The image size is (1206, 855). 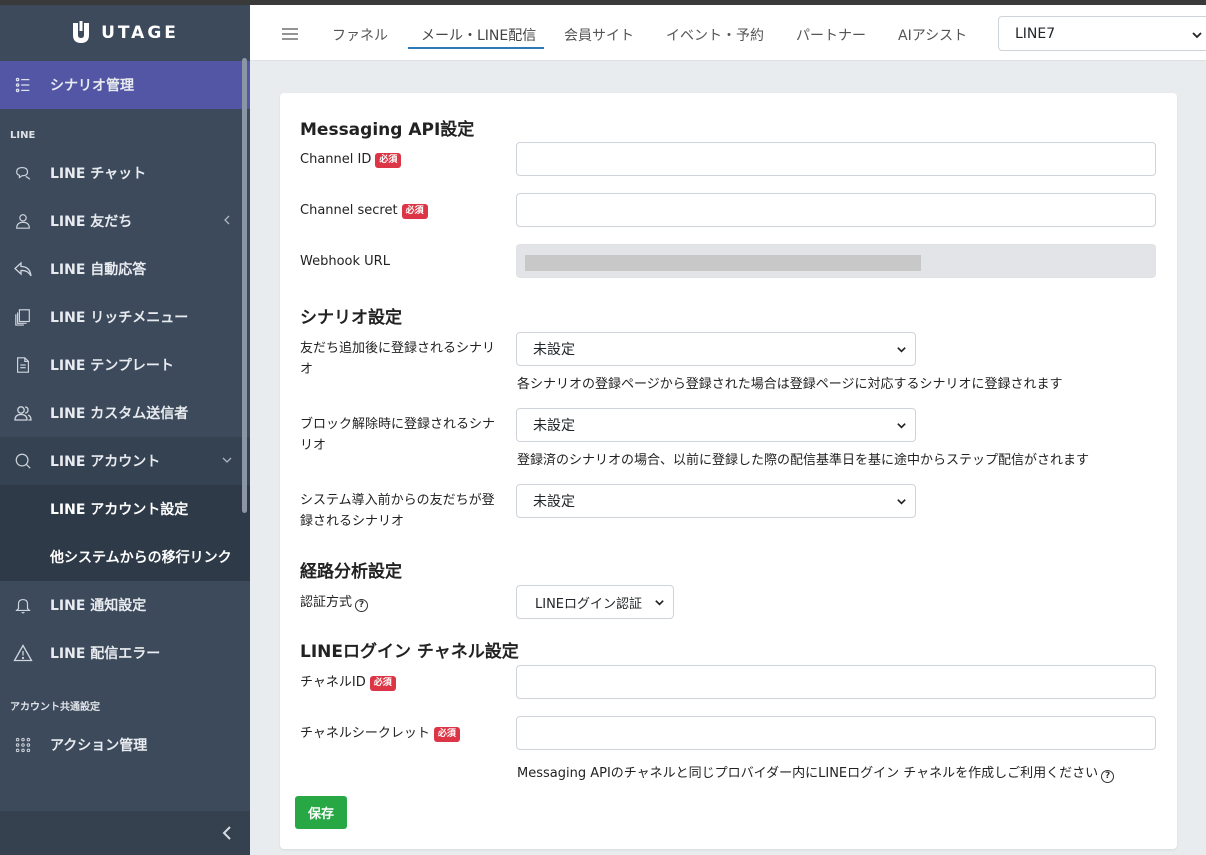 What do you see at coordinates (715, 35) in the screenshot?
I see `tab-event-reservation: イベント・予約` at bounding box center [715, 35].